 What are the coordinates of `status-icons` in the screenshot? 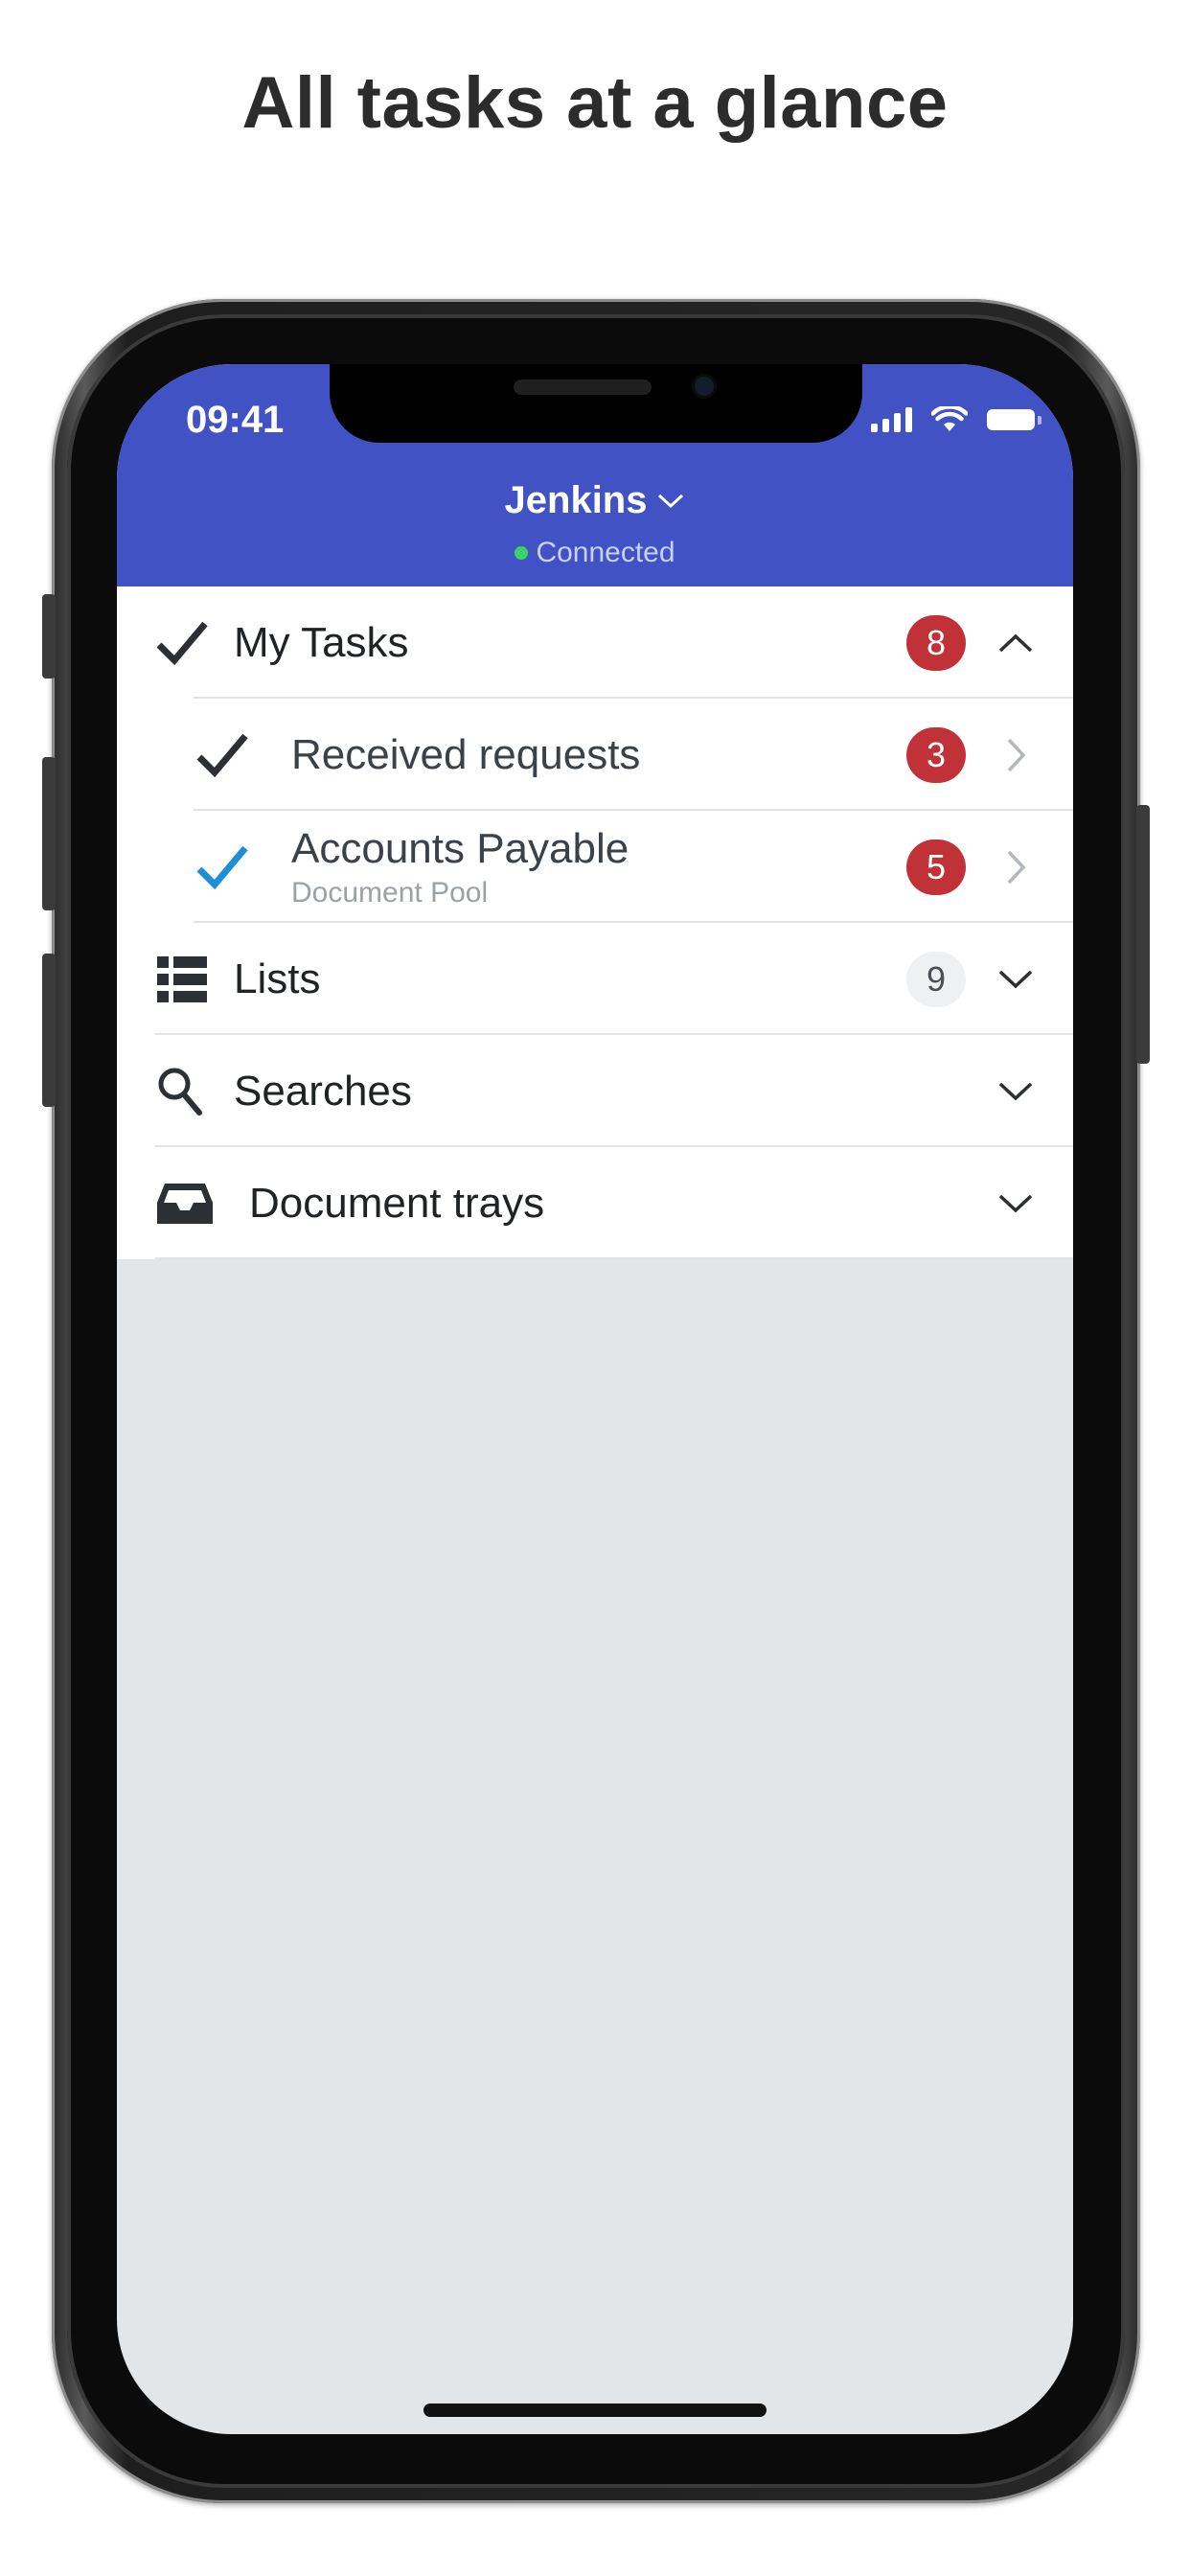 It's located at (956, 420).